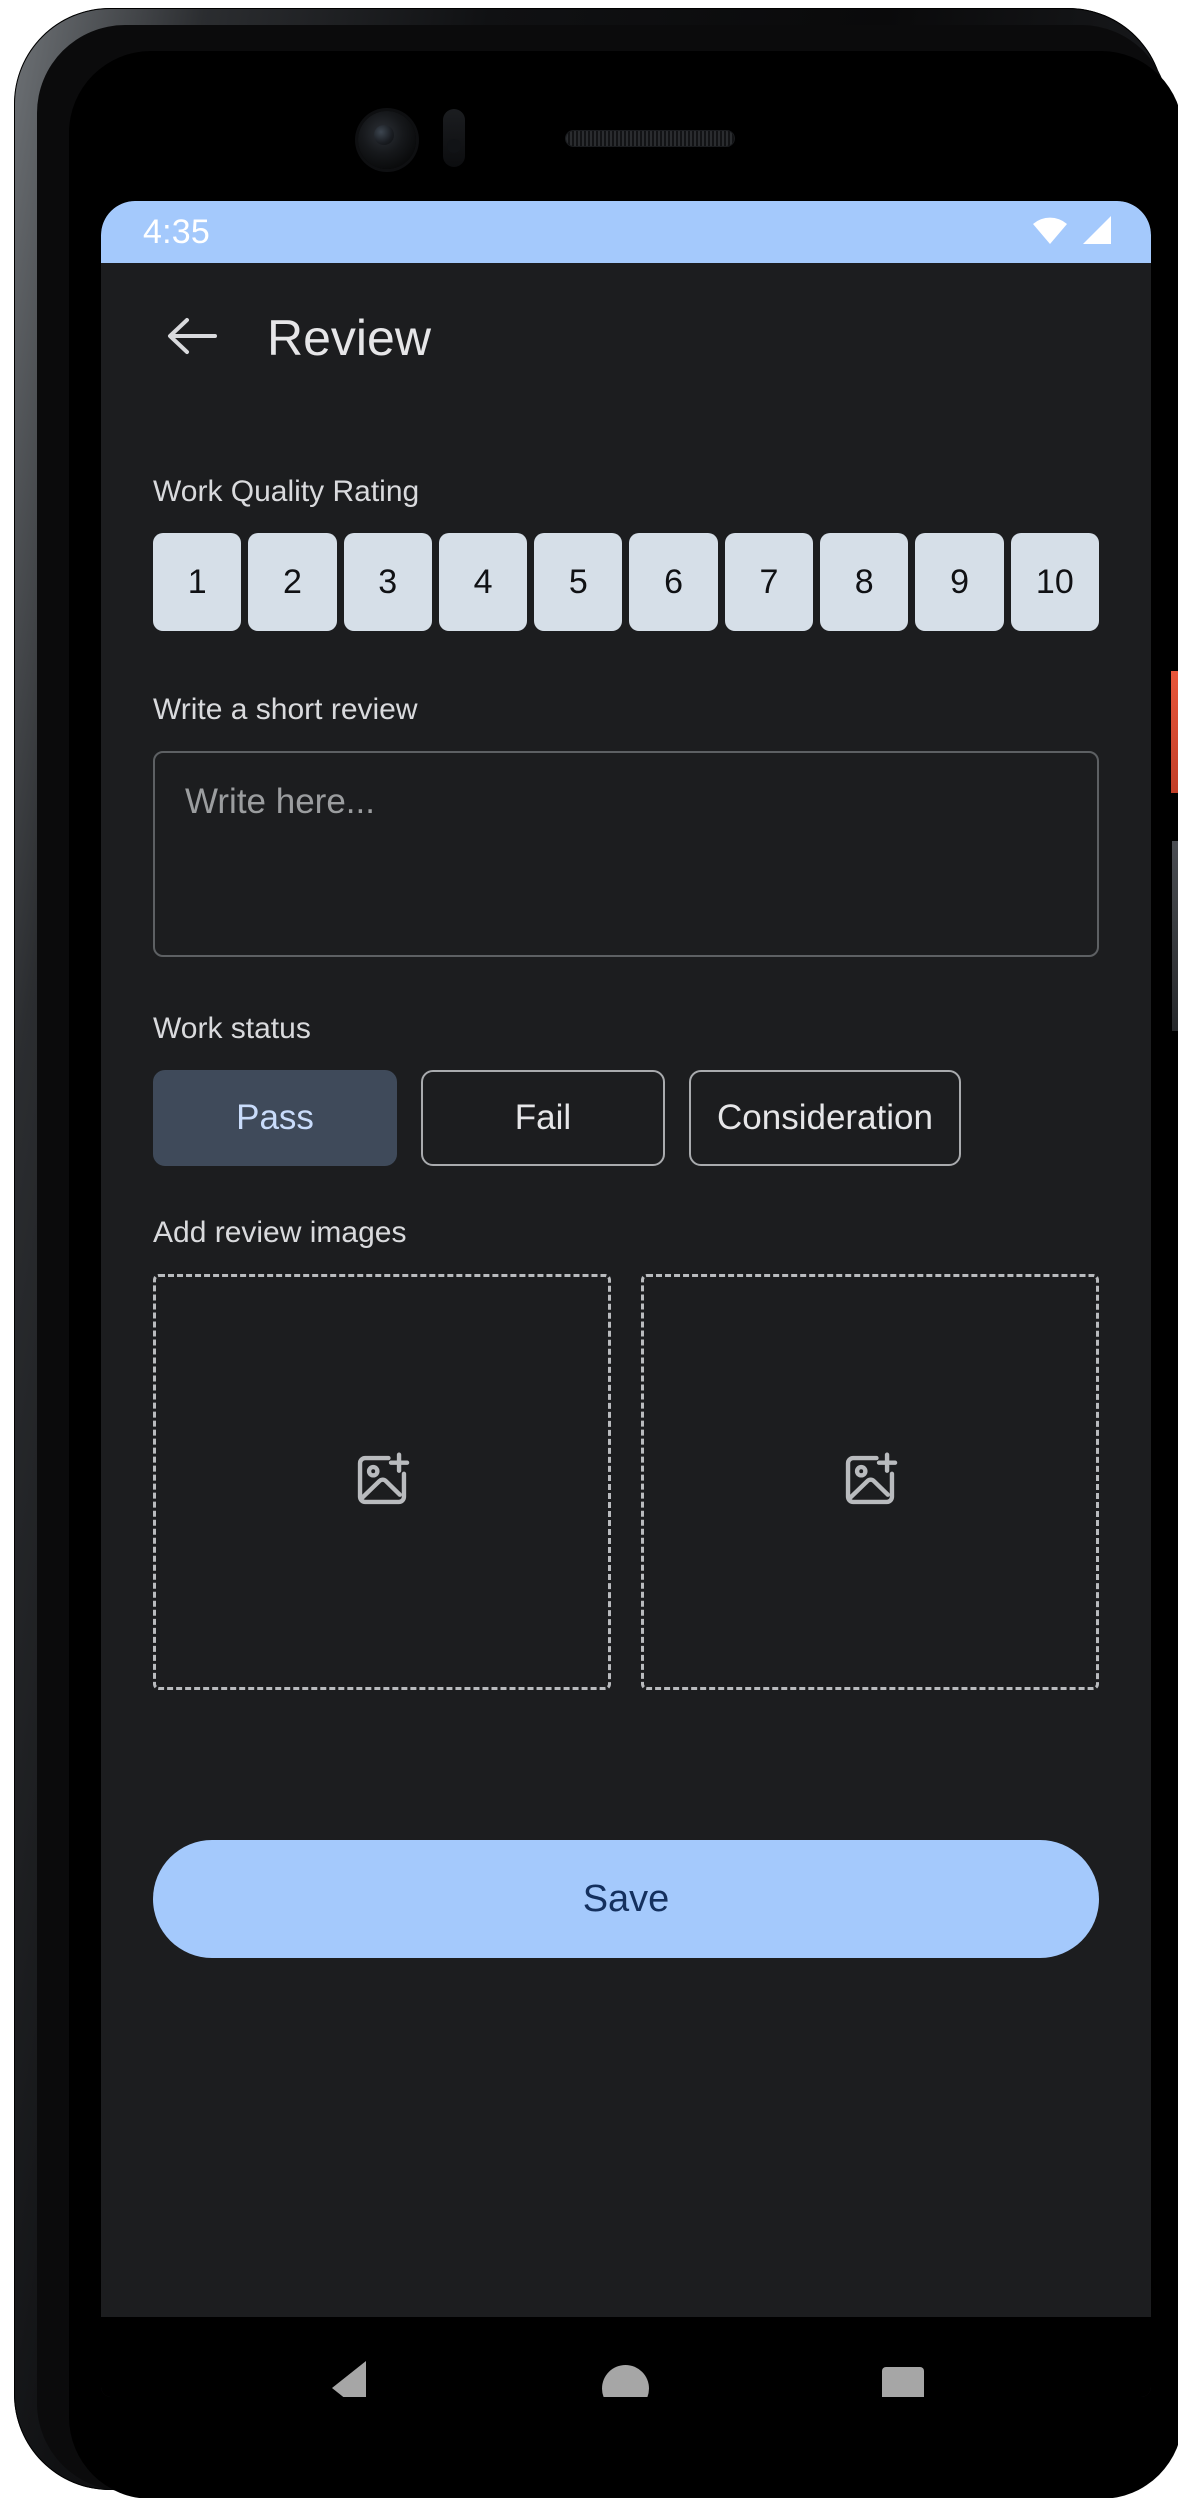  I want to click on review-label: Write a short review, so click(285, 709).